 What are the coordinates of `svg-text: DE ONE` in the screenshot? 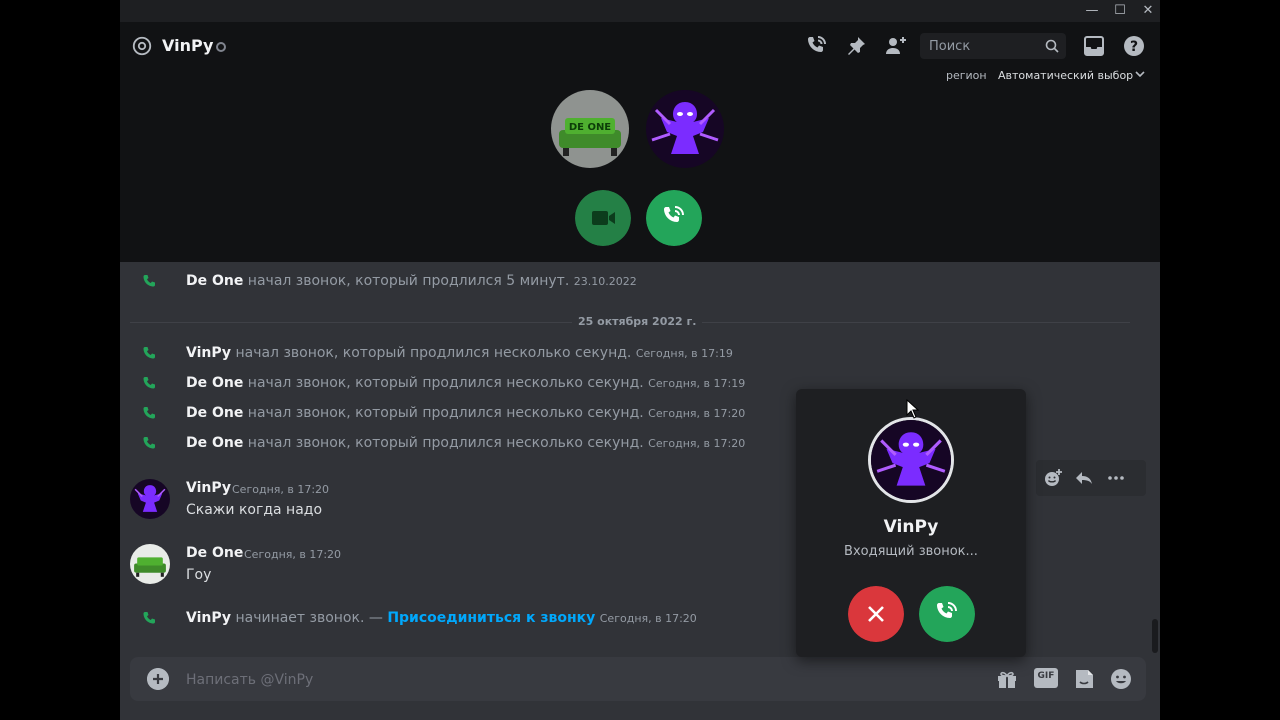 It's located at (590, 127).